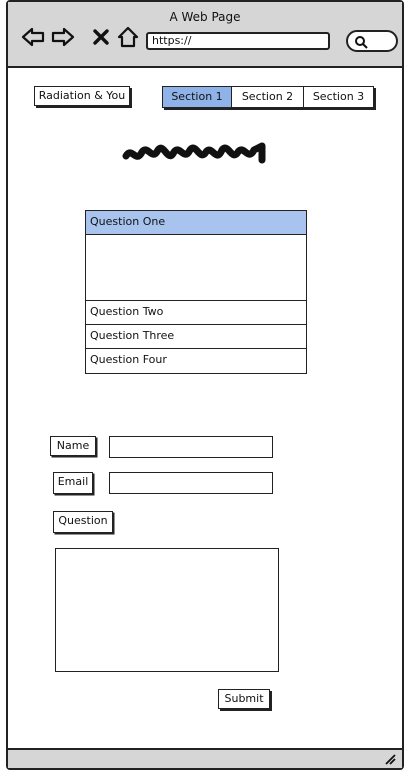 The width and height of the screenshot is (412, 776). Describe the element at coordinates (167, 610) in the screenshot. I see `question-textarea` at that location.